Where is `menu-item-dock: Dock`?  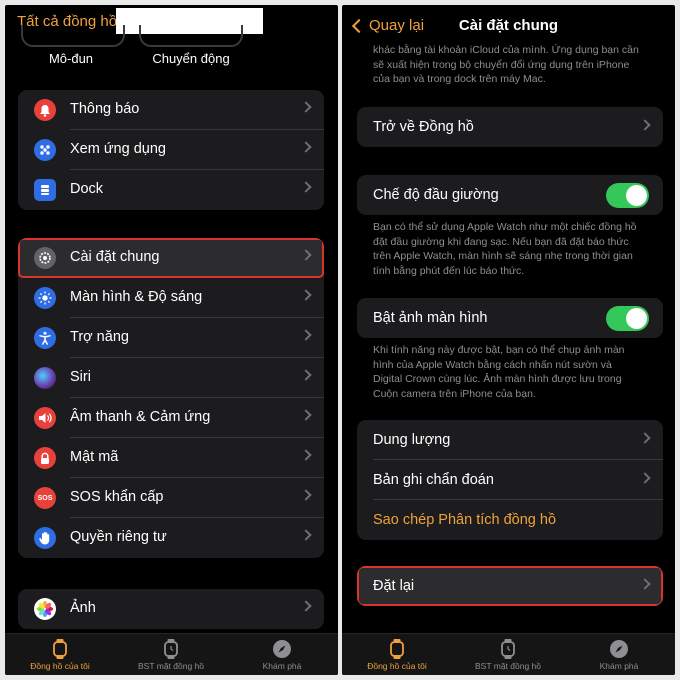 menu-item-dock: Dock is located at coordinates (171, 190).